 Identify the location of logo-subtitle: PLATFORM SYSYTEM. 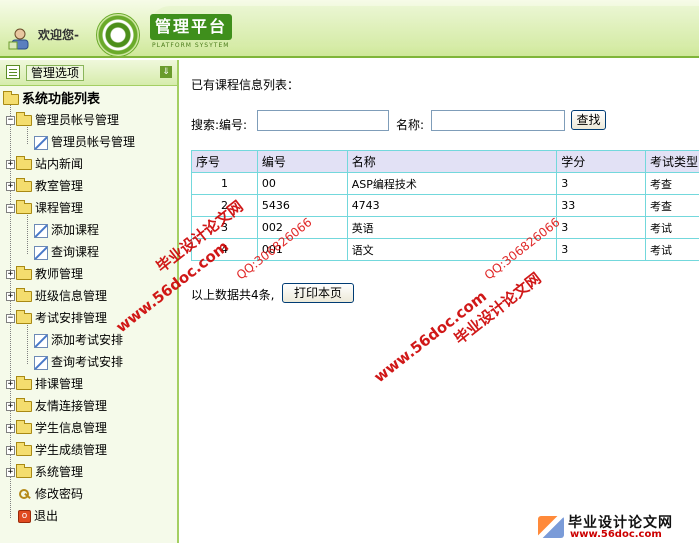
(191, 45).